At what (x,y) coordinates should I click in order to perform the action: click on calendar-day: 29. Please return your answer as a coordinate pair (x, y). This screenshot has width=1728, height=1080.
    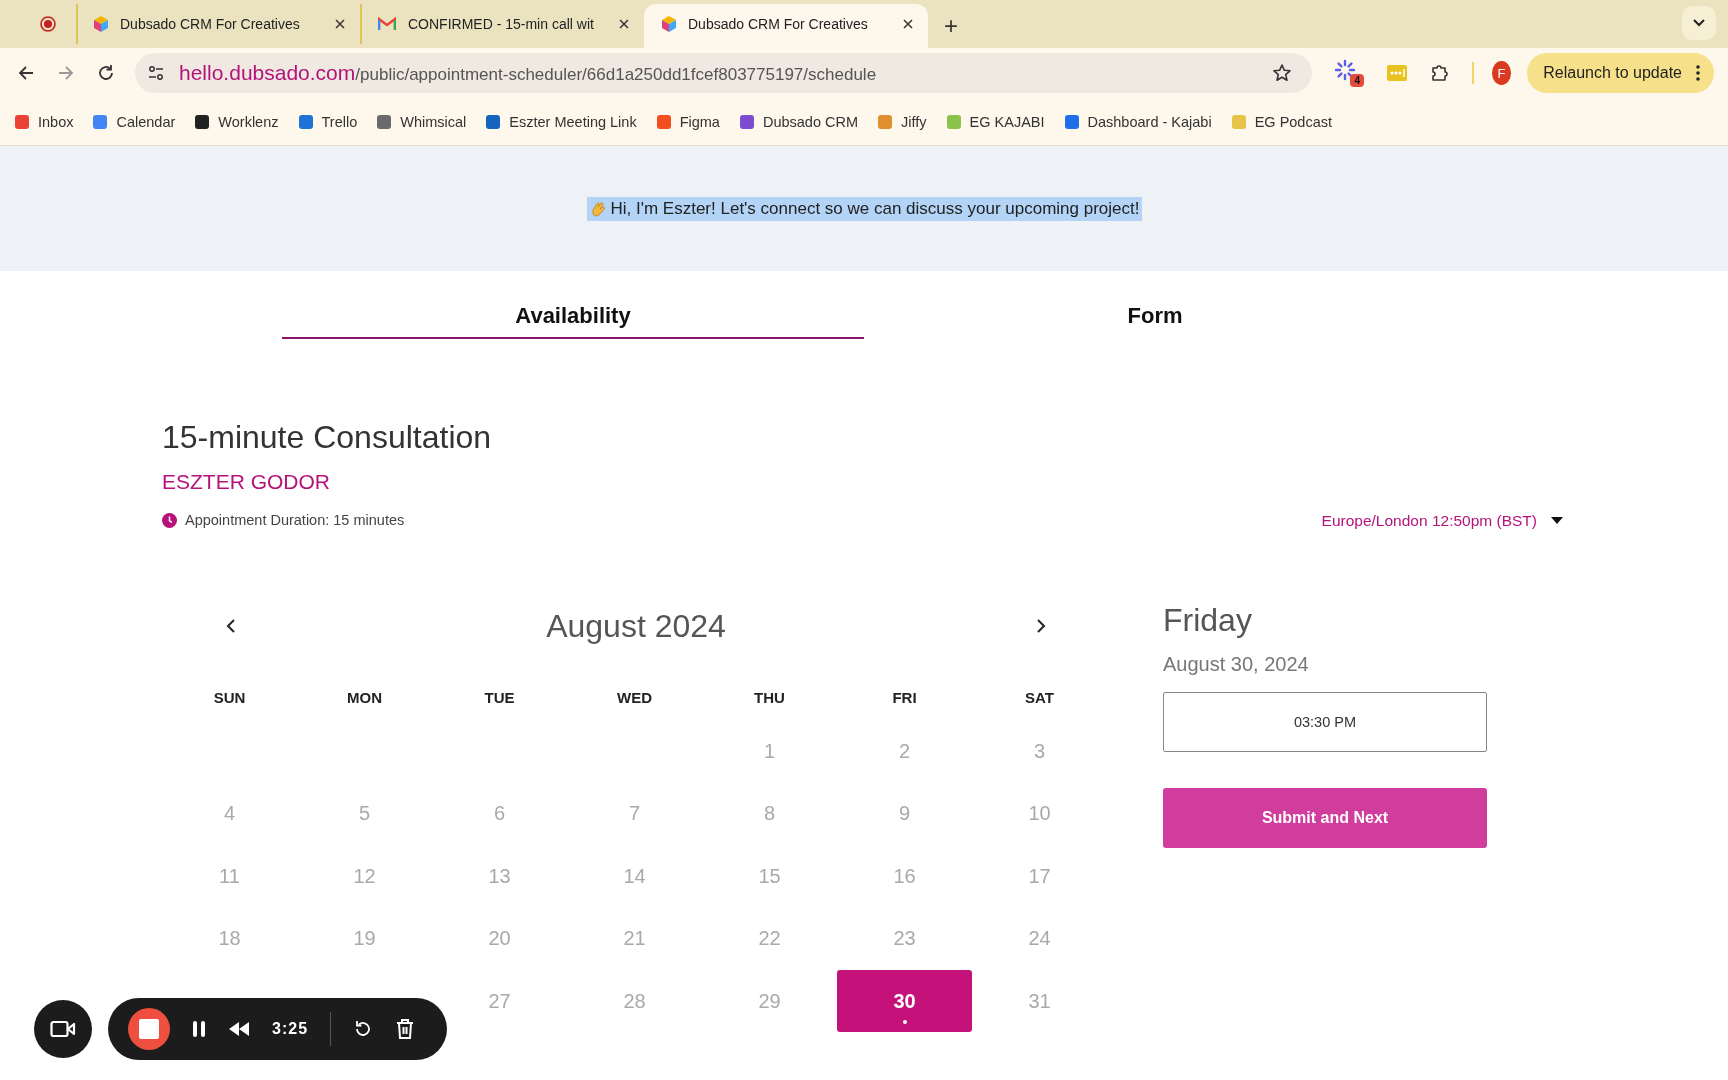
    Looking at the image, I should click on (769, 1001).